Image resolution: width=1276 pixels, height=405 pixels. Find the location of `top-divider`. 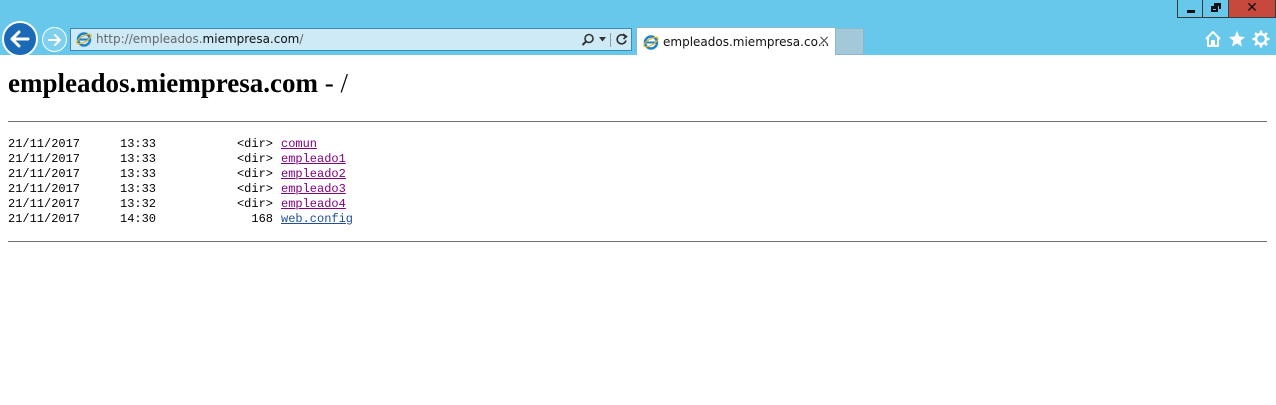

top-divider is located at coordinates (637, 121).